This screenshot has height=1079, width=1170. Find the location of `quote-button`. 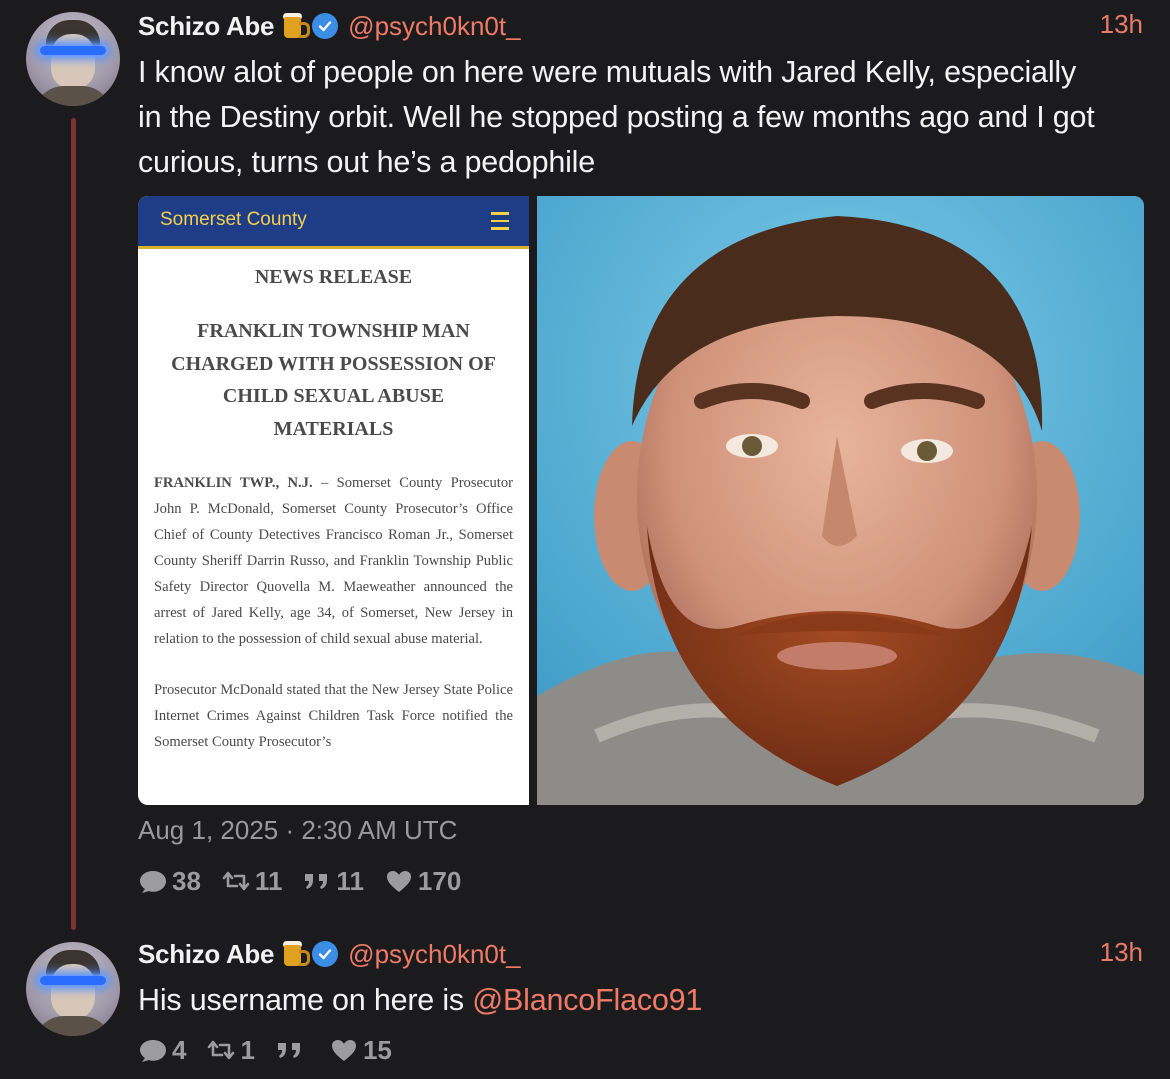

quote-button is located at coordinates (292, 1050).